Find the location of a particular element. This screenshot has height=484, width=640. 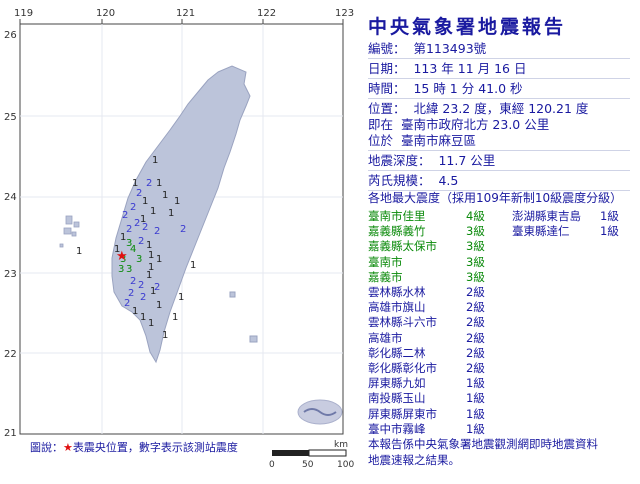

report-position: 位置： 北緯 23.2 度，東經 120.21 度 is located at coordinates (478, 108).